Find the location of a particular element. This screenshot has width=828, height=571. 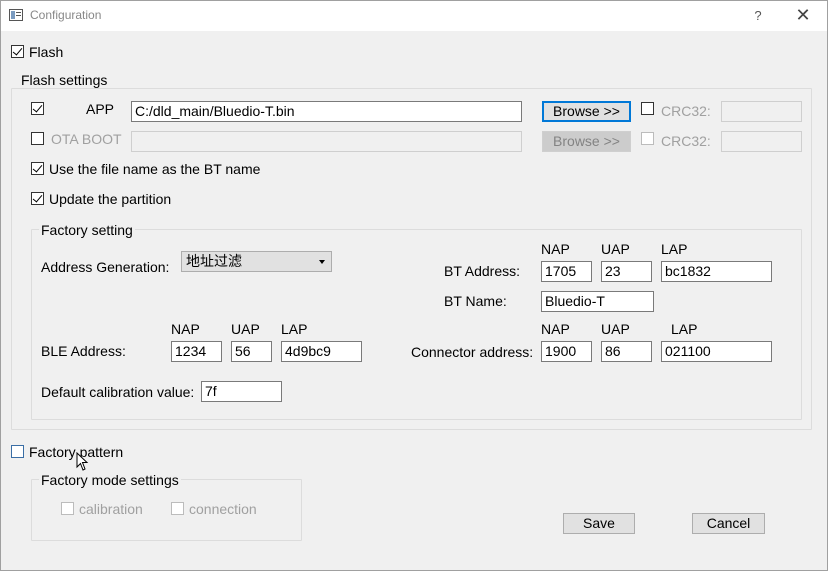

app-checkbox is located at coordinates (37, 108).